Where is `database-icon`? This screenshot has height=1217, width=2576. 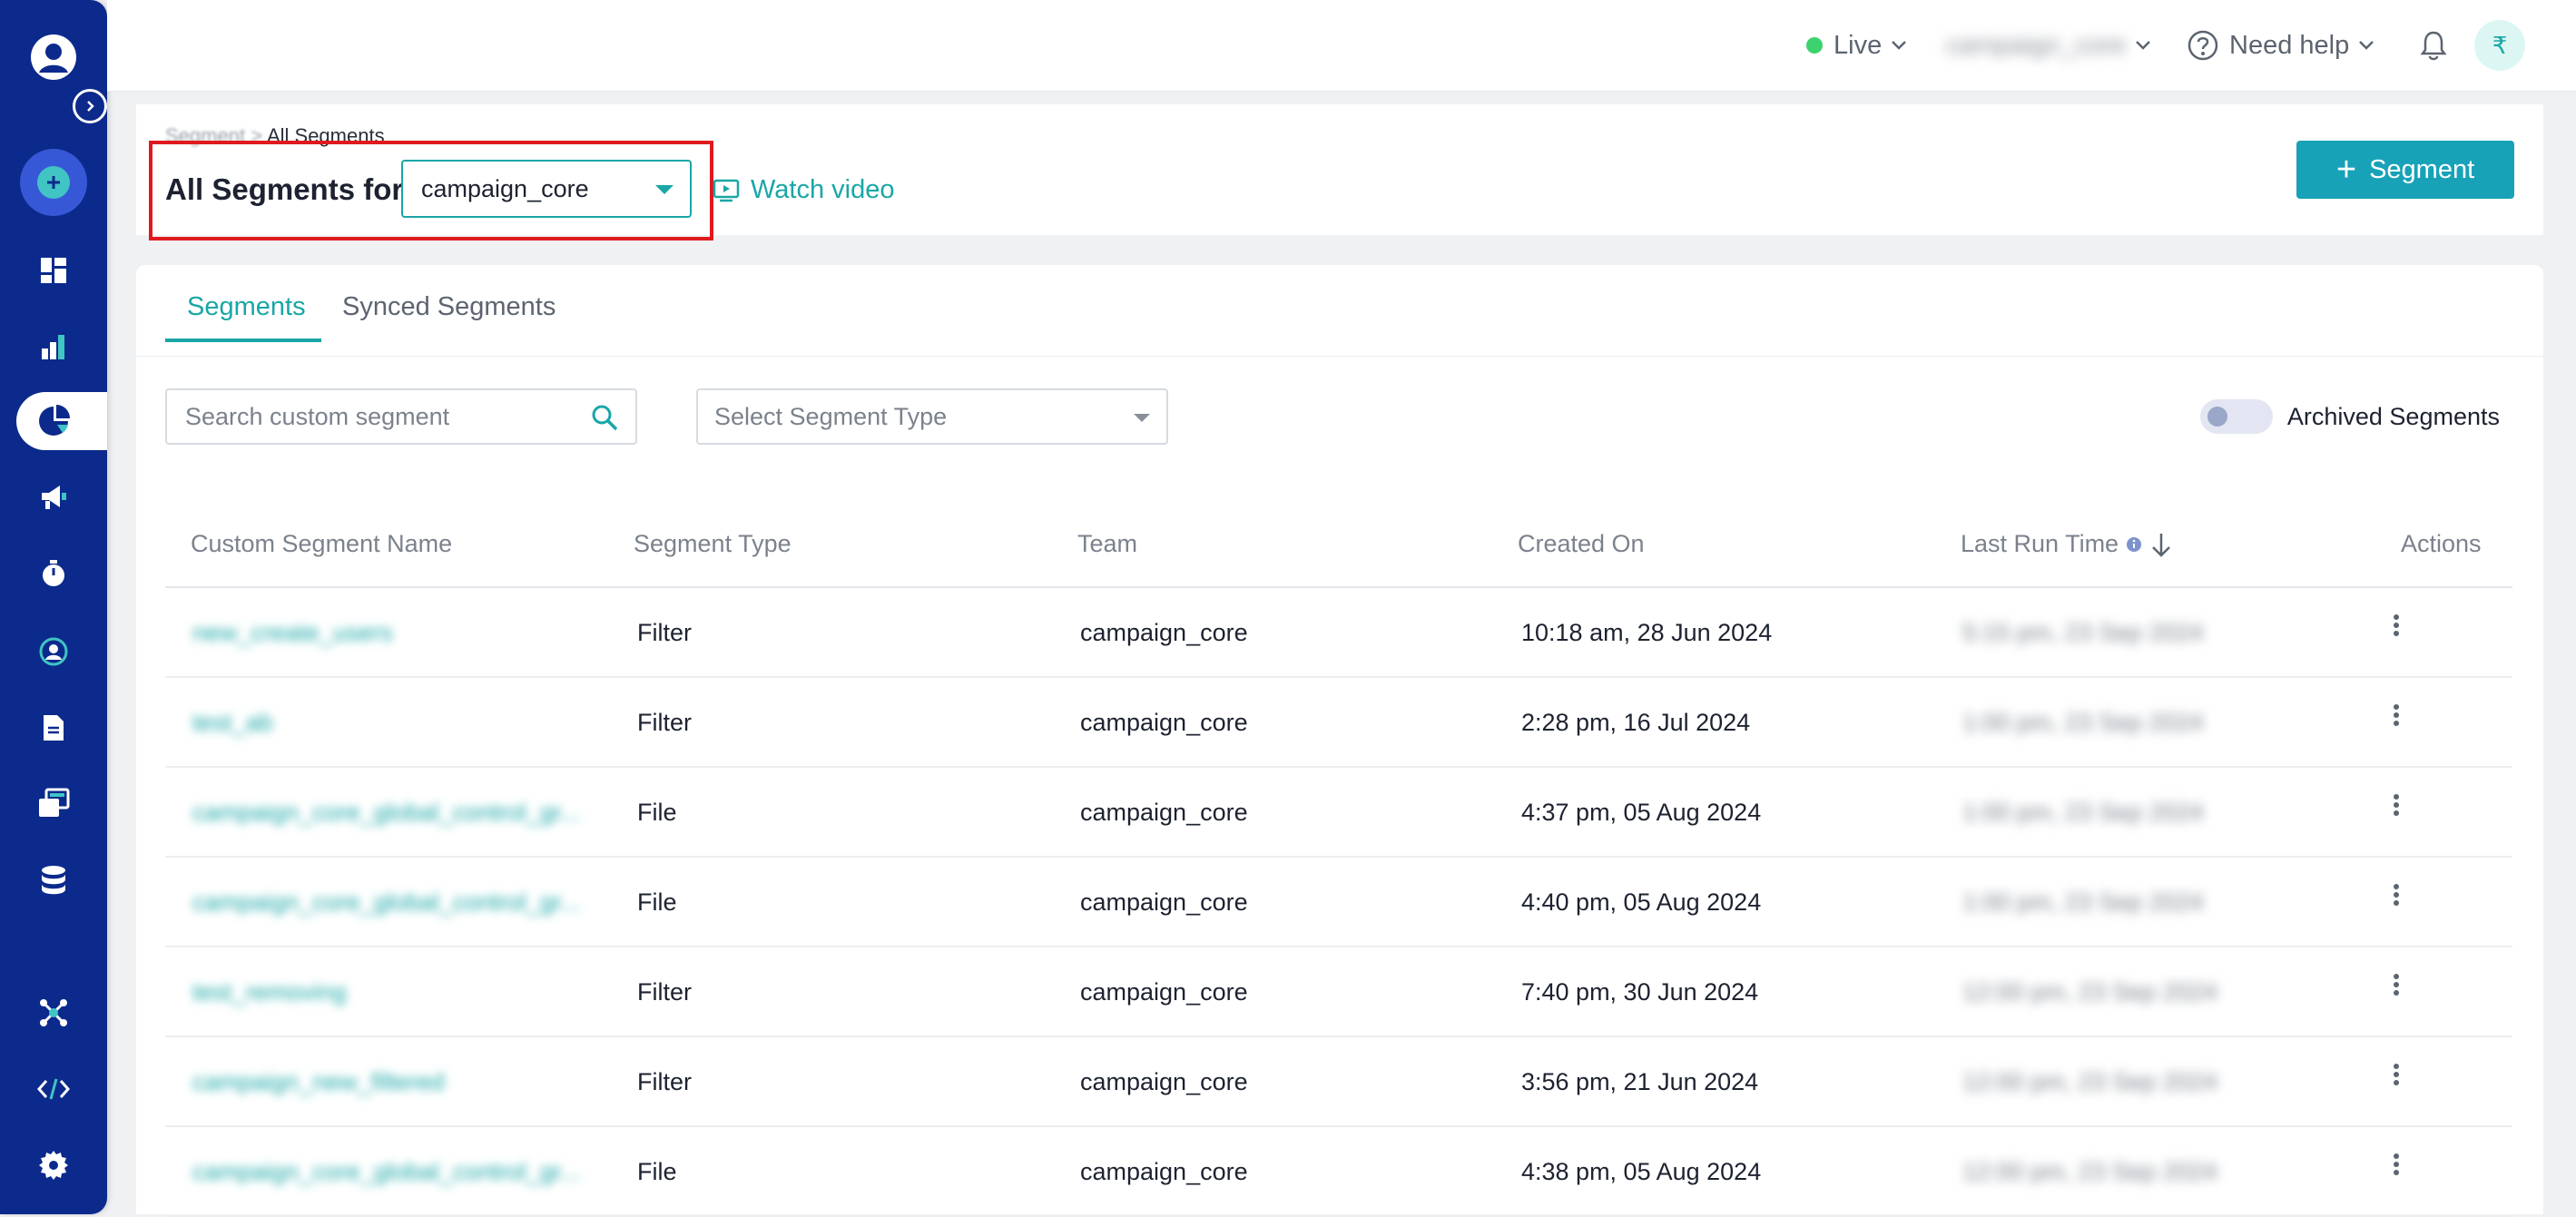 database-icon is located at coordinates (53, 880).